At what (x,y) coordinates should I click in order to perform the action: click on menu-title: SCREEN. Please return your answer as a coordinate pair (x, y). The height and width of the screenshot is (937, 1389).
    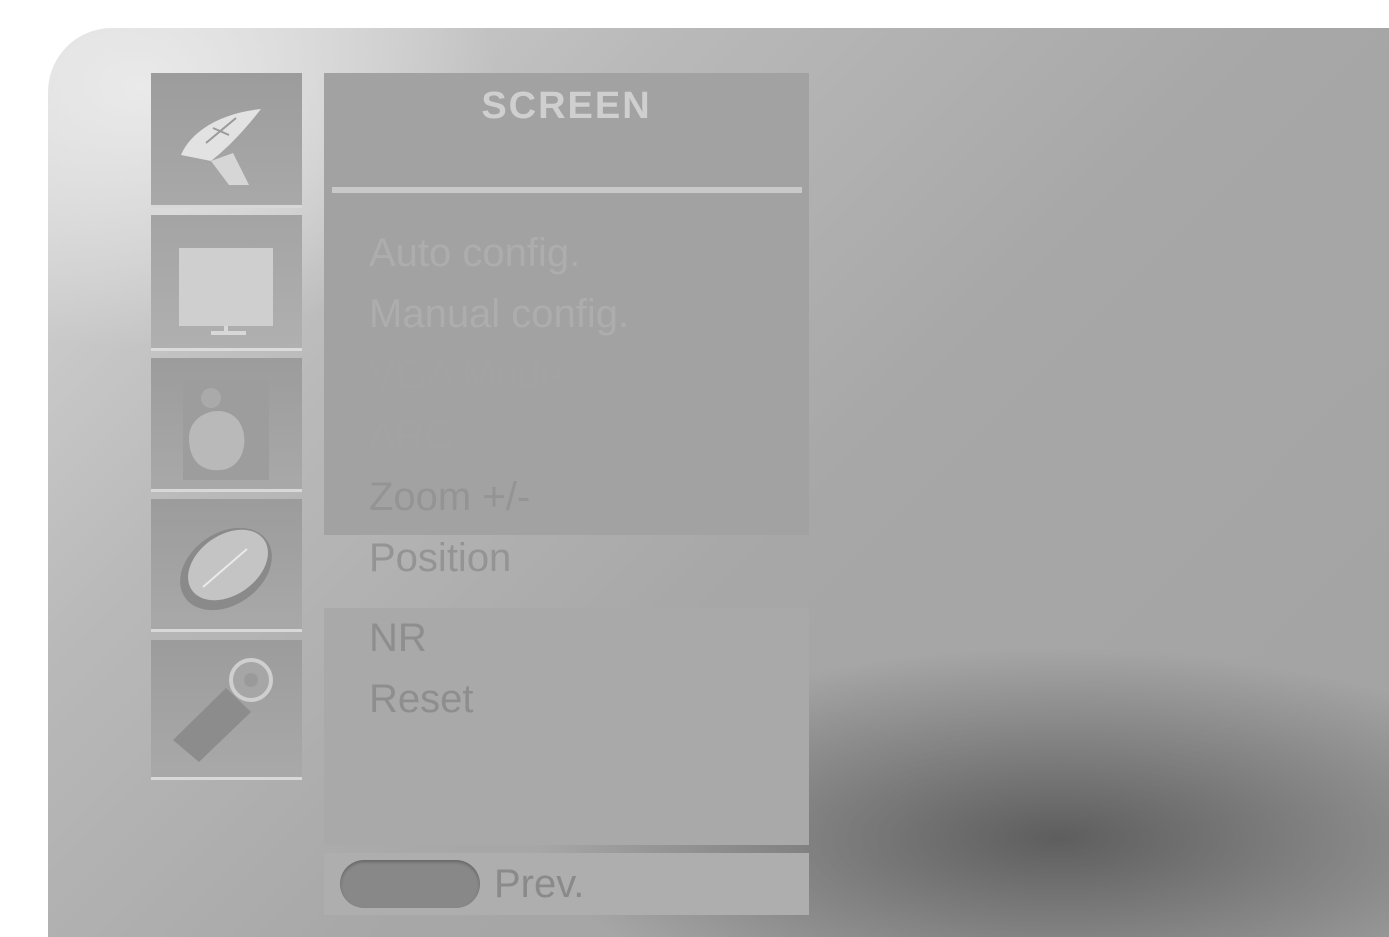
    Looking at the image, I should click on (566, 106).